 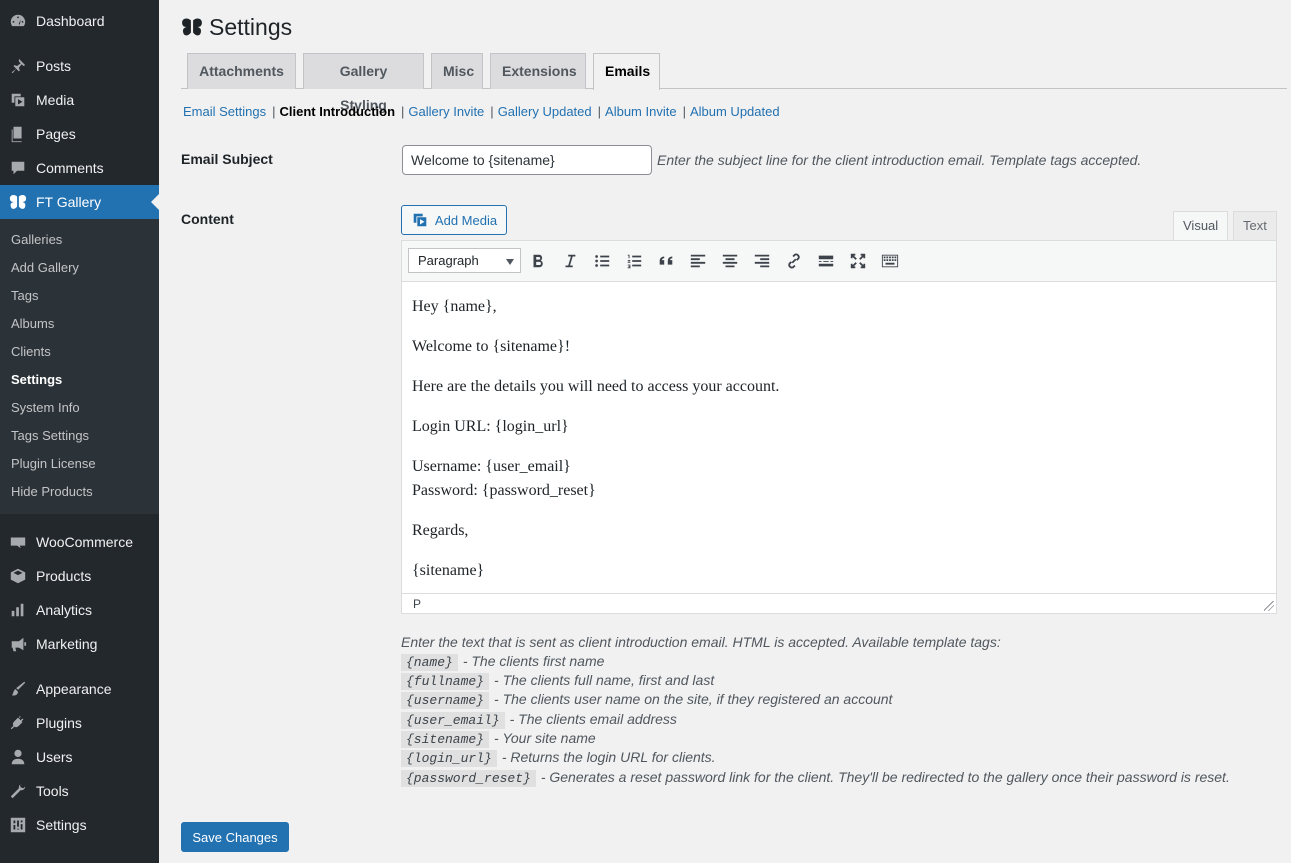 I want to click on editor-toolbar: Paragraph, so click(x=839, y=261).